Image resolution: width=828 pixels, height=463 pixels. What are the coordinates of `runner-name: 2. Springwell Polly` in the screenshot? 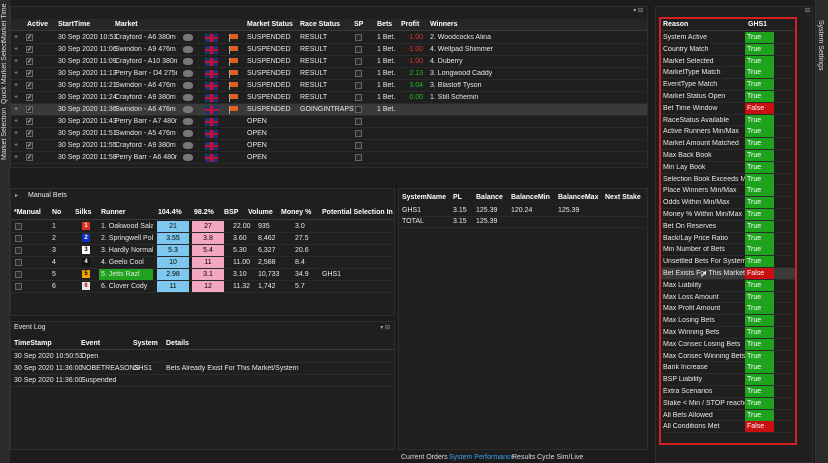 It's located at (126, 238).